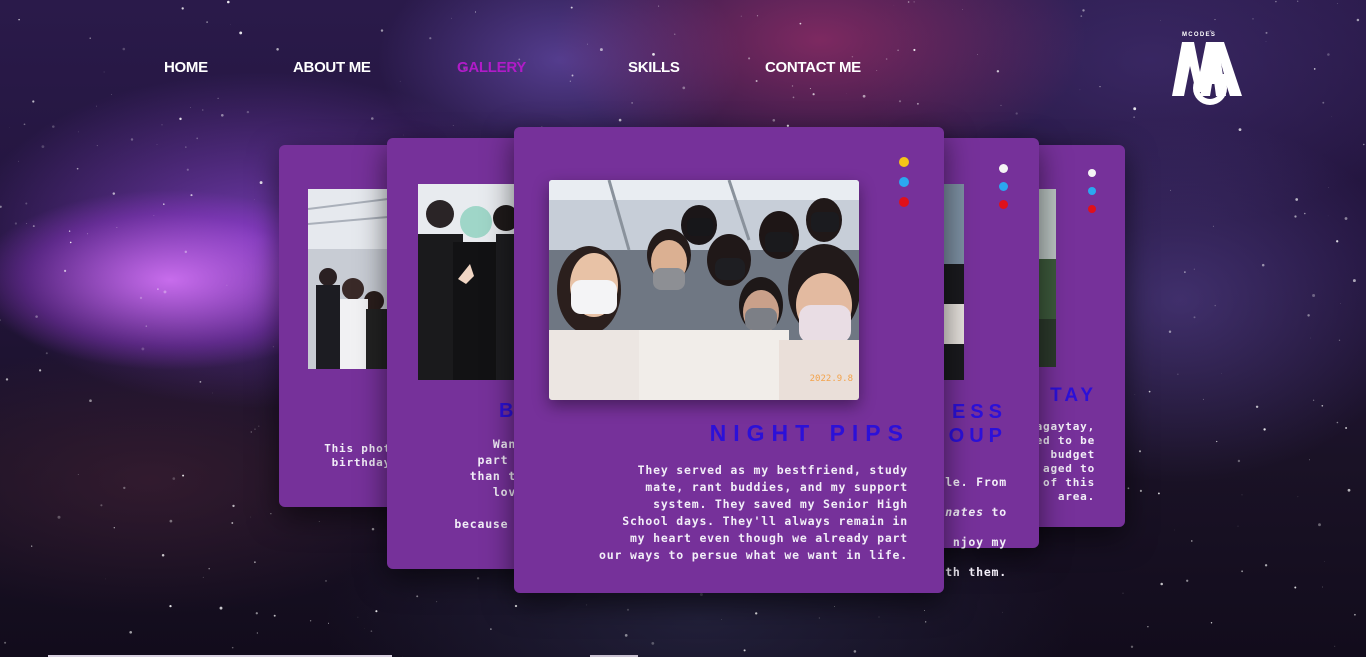  Describe the element at coordinates (977, 436) in the screenshot. I see `card-title-line2: OUP` at that location.